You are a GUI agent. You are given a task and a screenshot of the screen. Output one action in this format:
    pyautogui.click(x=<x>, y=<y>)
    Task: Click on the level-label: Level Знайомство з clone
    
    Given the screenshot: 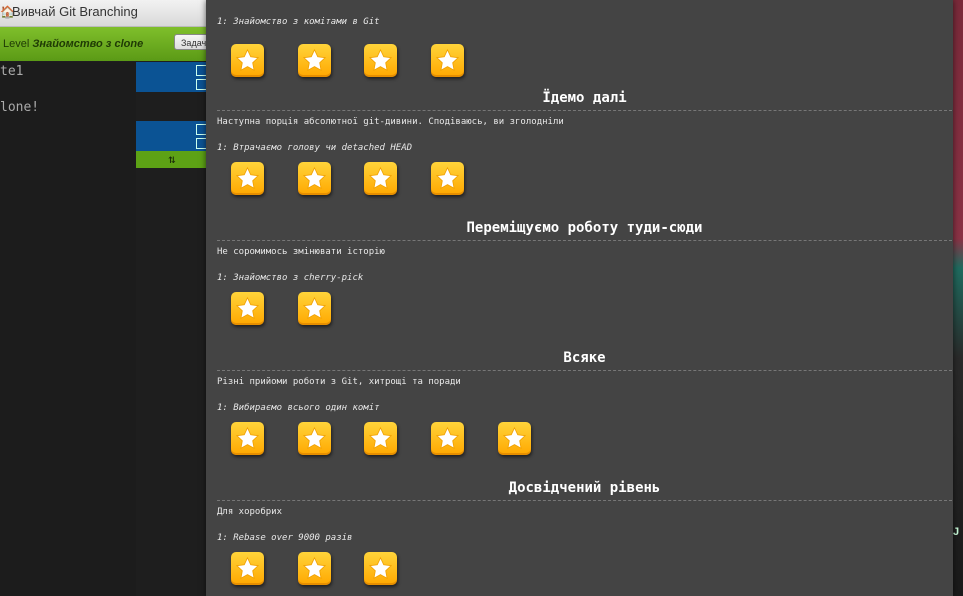 What is the action you would take?
    pyautogui.click(x=73, y=44)
    